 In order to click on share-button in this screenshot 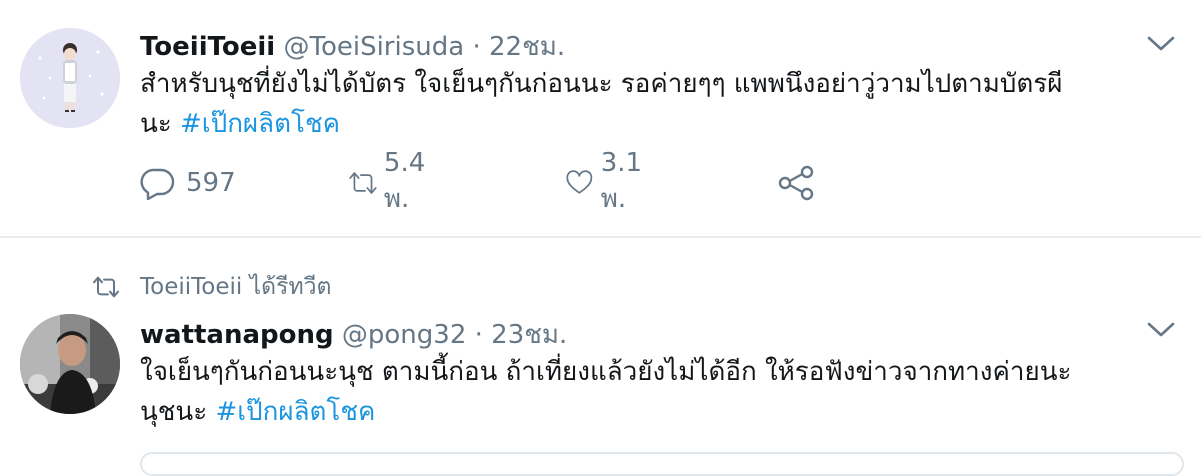, I will do `click(796, 183)`.